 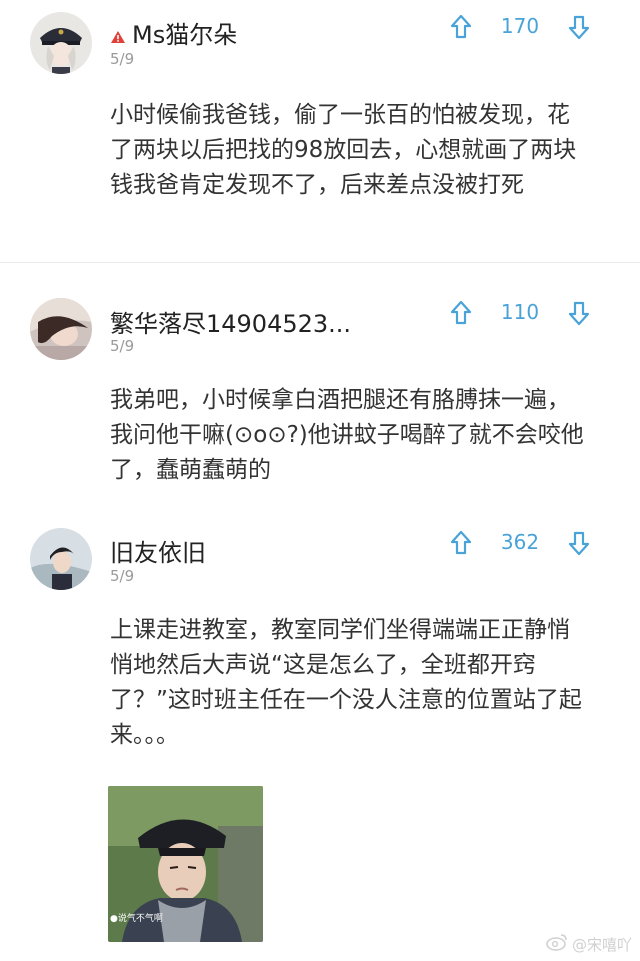 What do you see at coordinates (185, 864) in the screenshot?
I see `attached-photo: ●说气不气啊` at bounding box center [185, 864].